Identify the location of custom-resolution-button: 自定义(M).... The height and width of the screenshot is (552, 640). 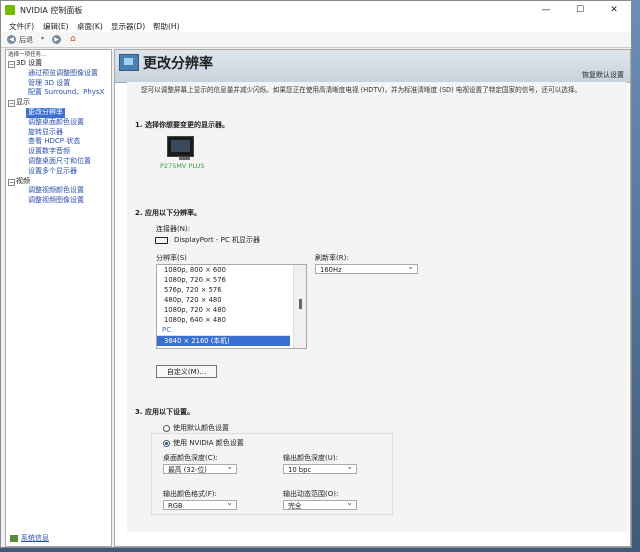
(186, 371).